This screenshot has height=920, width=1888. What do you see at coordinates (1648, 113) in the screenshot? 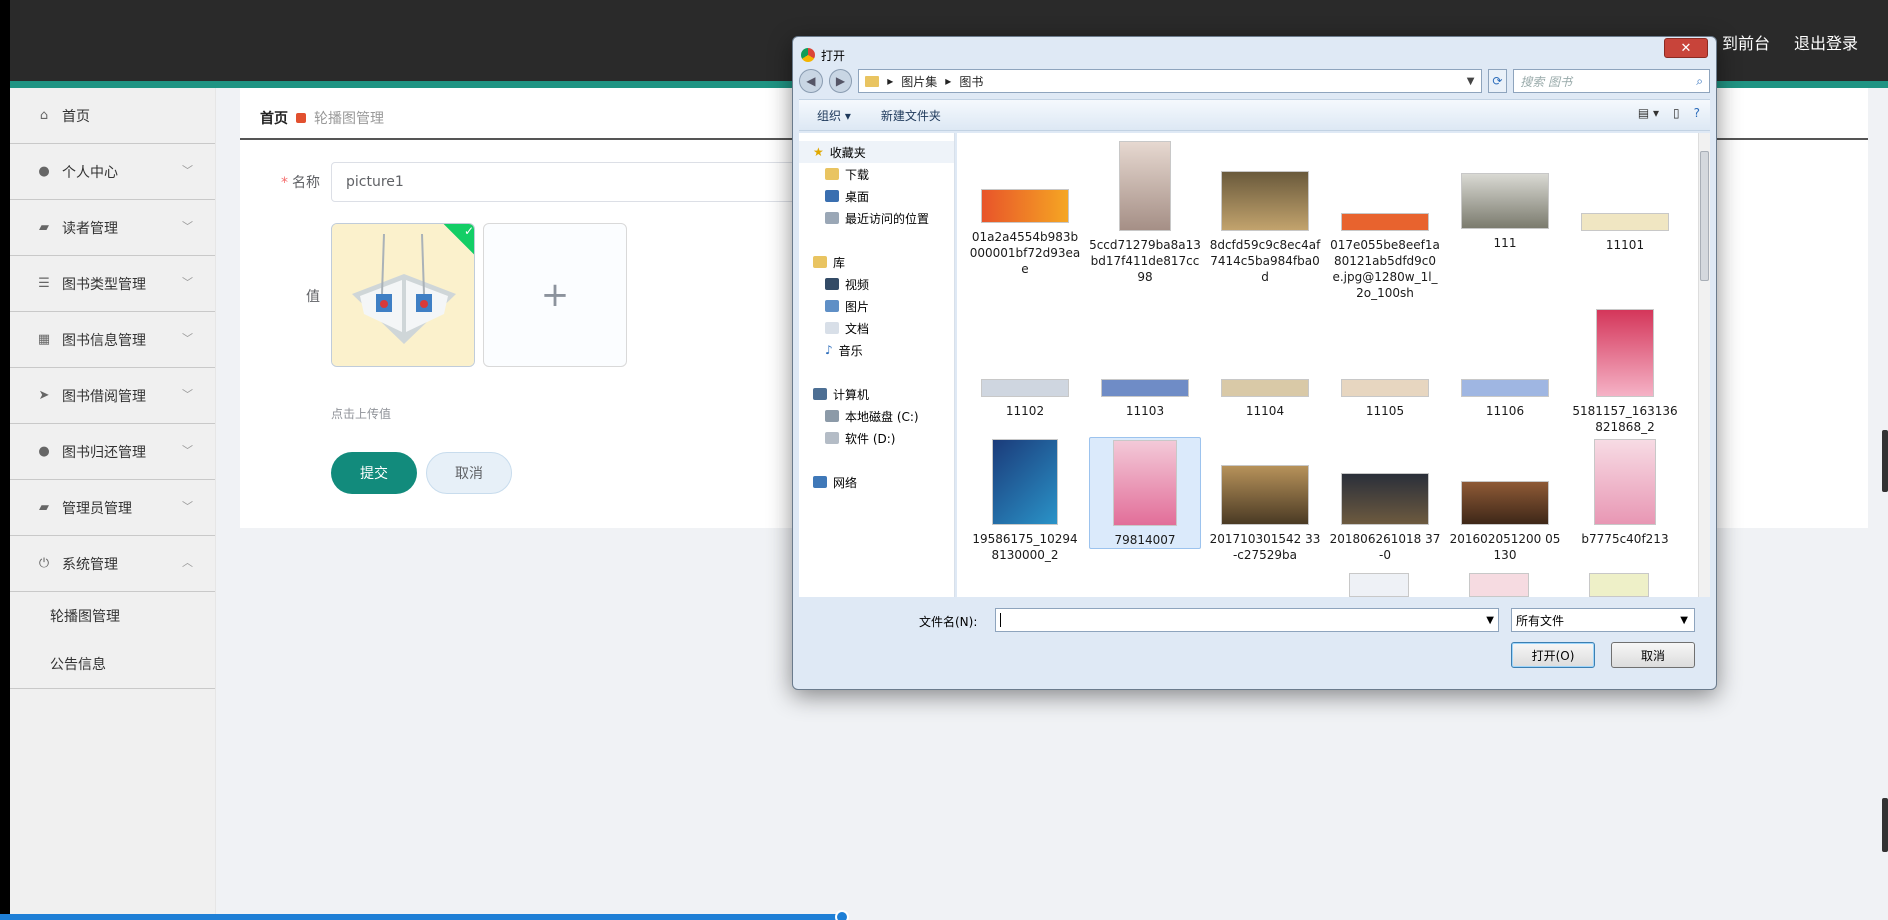
I see `view-options-icon: ▤ ▾` at bounding box center [1648, 113].